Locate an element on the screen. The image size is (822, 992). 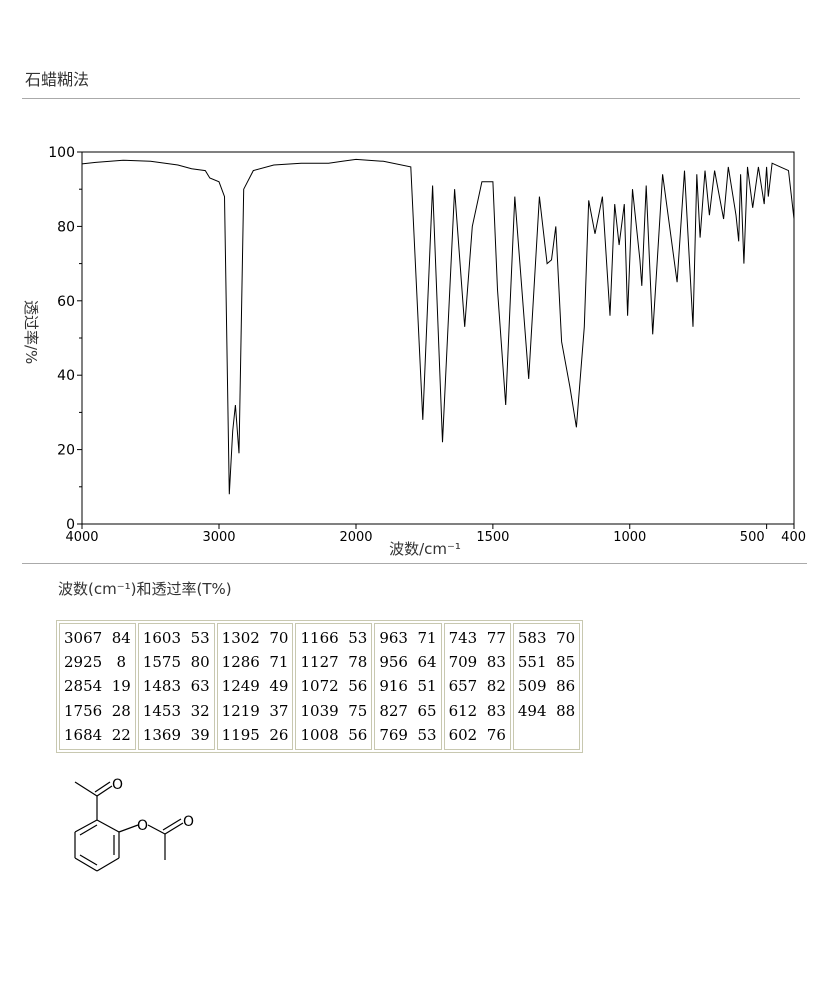
peak-wavenumber: 509 is located at coordinates (532, 686).